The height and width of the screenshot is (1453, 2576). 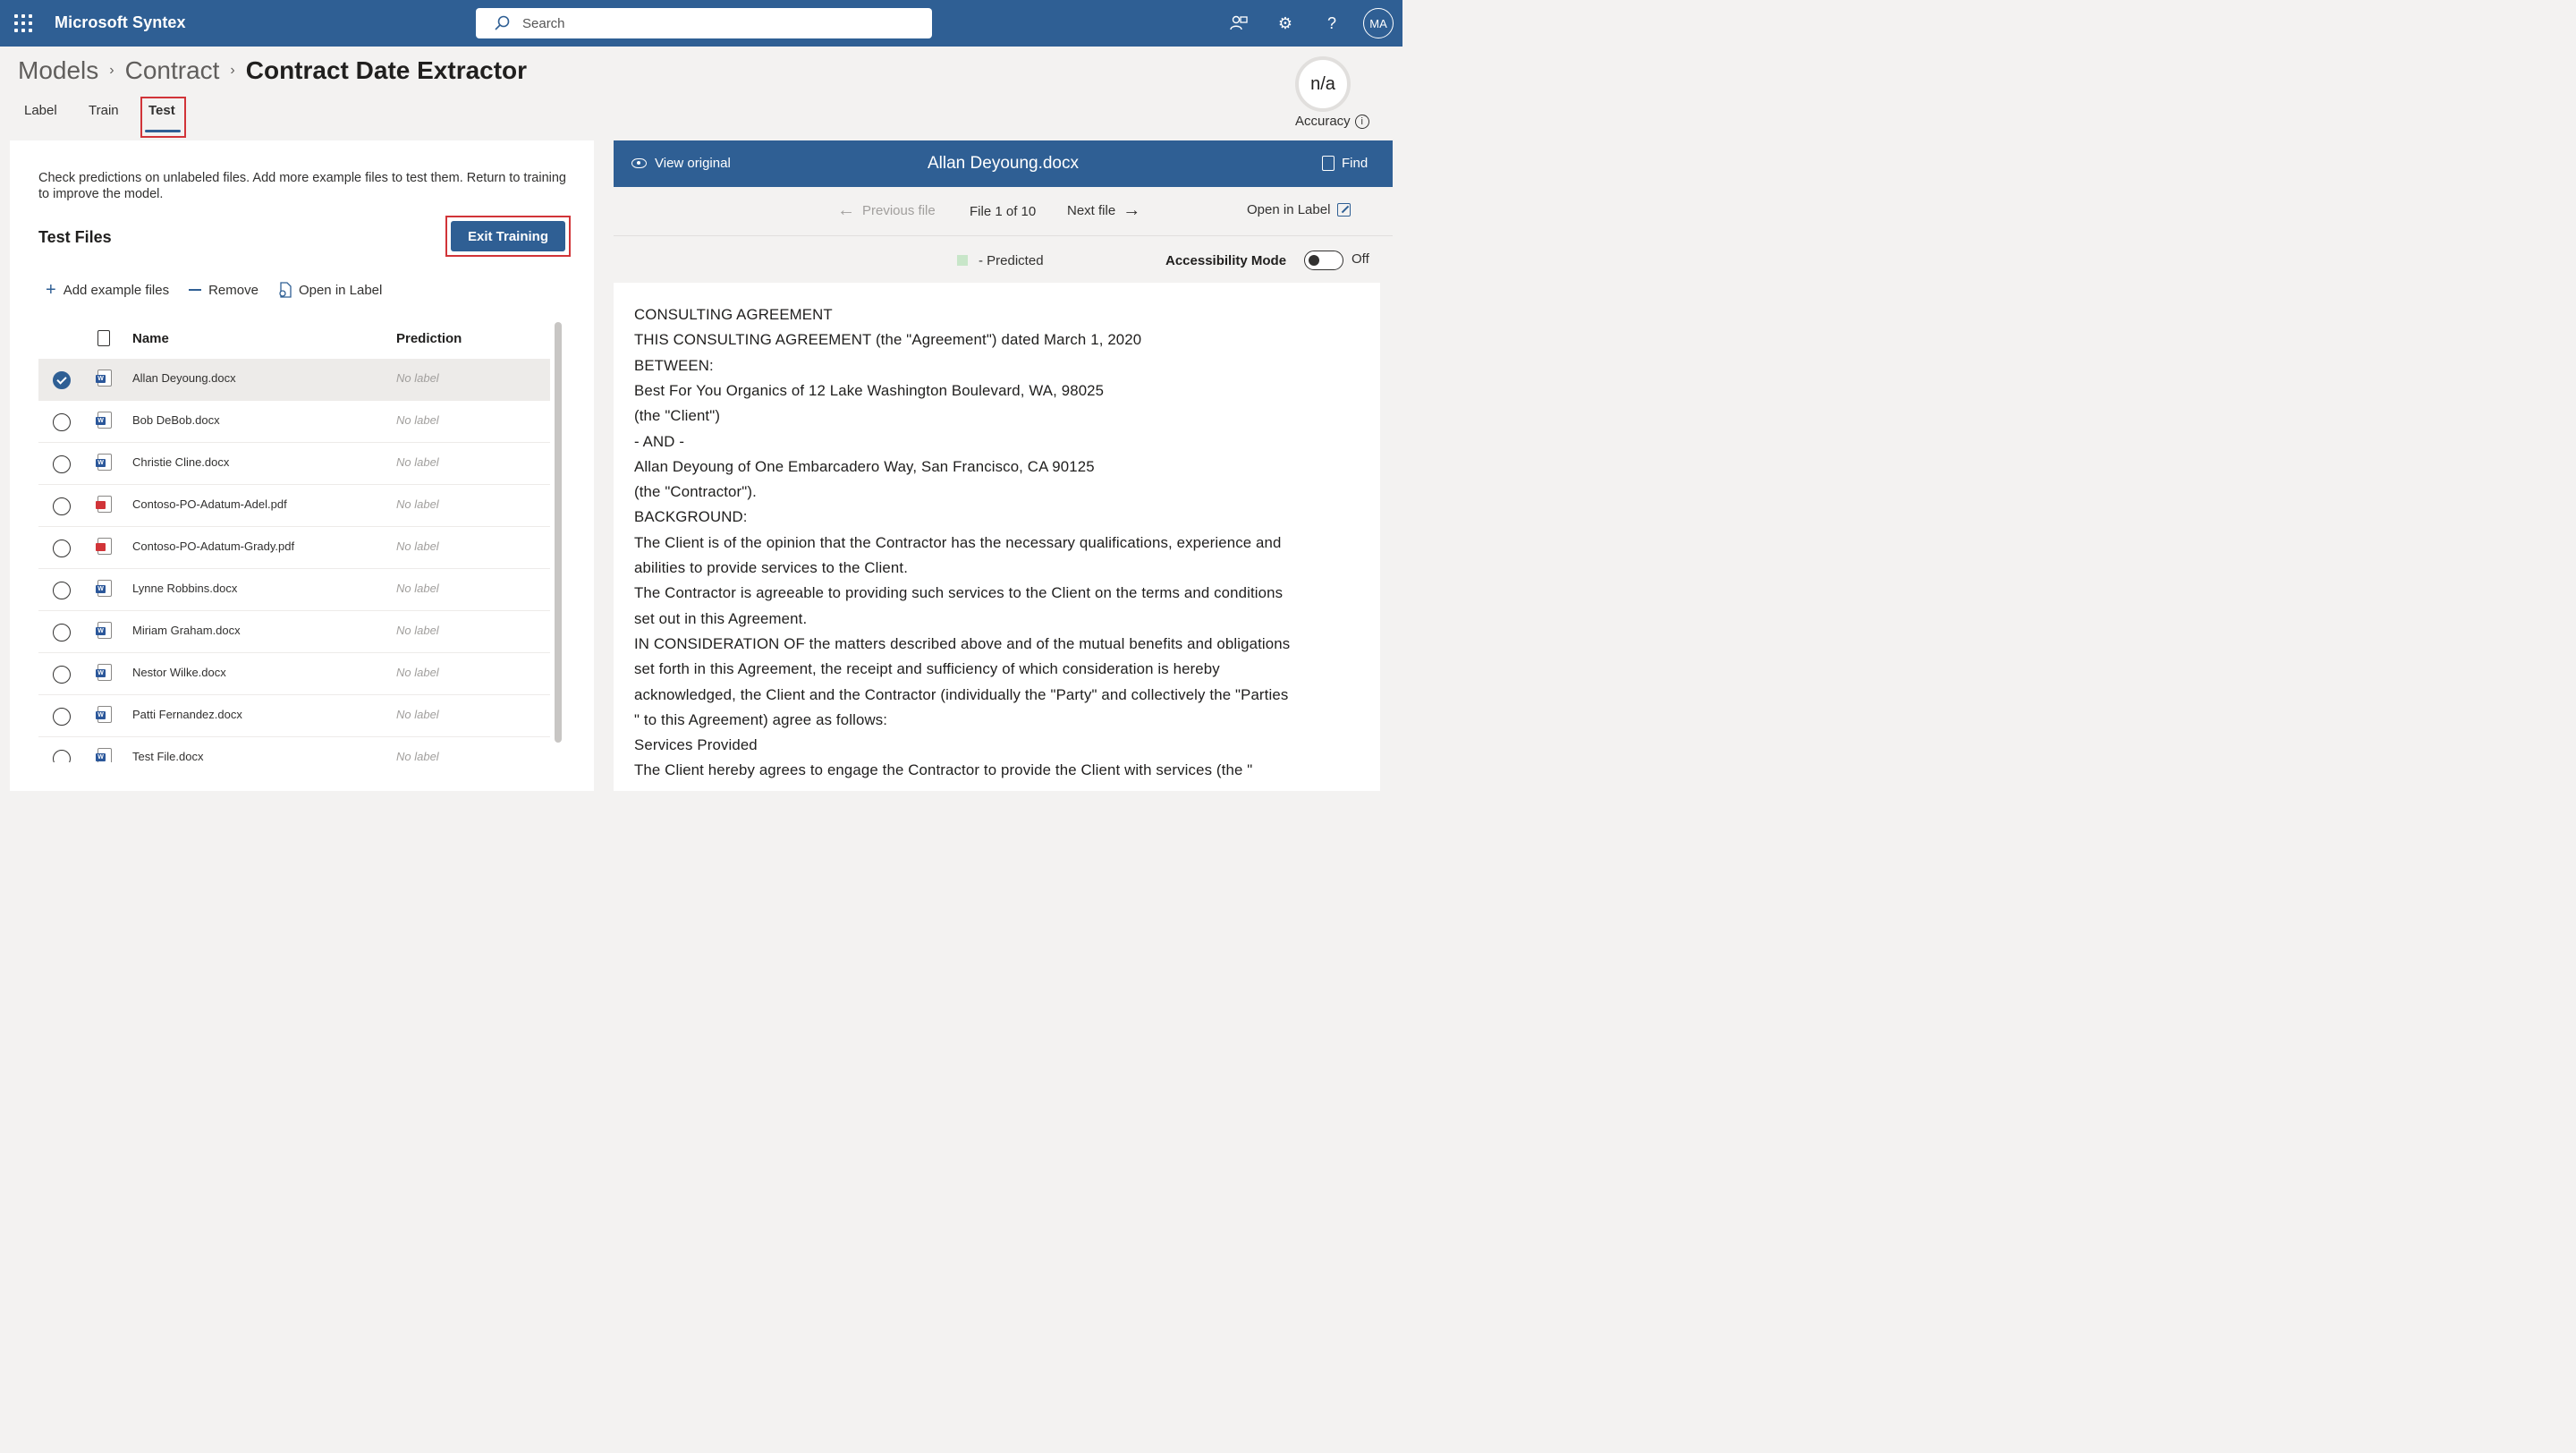 What do you see at coordinates (116, 290) in the screenshot?
I see `add-example-files-label: Add example files` at bounding box center [116, 290].